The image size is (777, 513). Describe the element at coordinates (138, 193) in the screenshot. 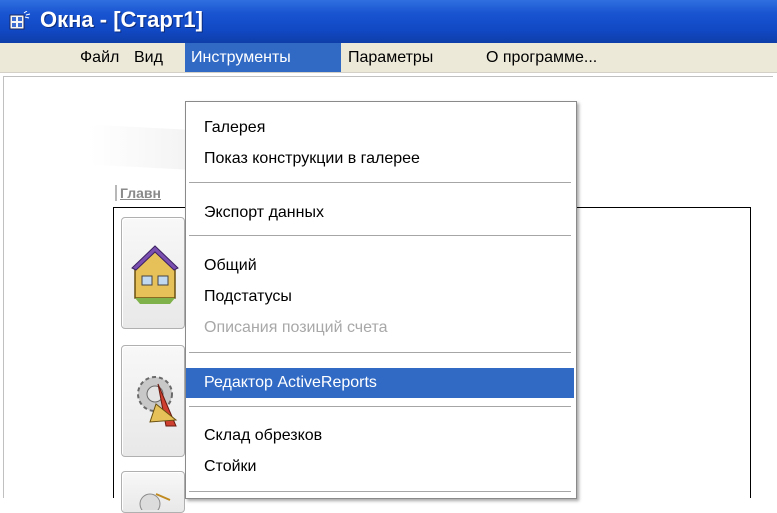

I see `section-tab-main: Главн` at that location.